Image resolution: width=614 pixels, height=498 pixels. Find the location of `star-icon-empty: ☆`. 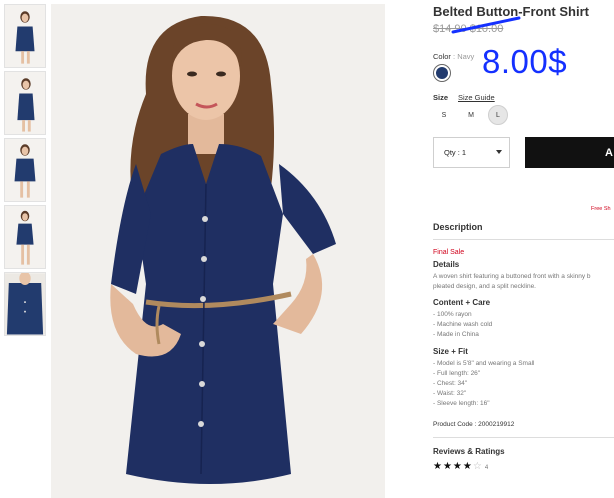

star-icon-empty: ☆ is located at coordinates (477, 466).